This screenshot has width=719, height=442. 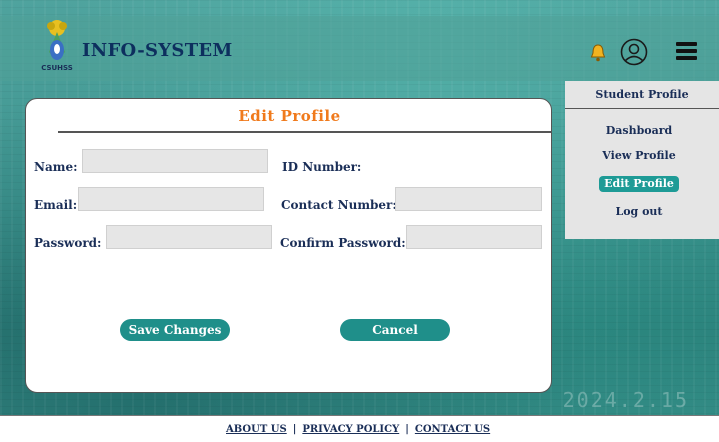 What do you see at coordinates (57, 46) in the screenshot?
I see `school-logo: CSUHSS` at bounding box center [57, 46].